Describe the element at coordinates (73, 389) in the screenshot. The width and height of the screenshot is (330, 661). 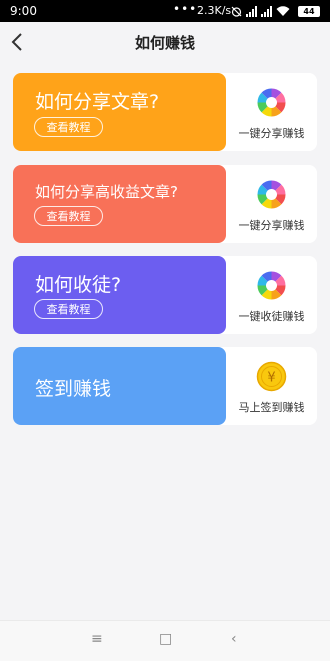
I see `card-title: 签到赚钱` at that location.